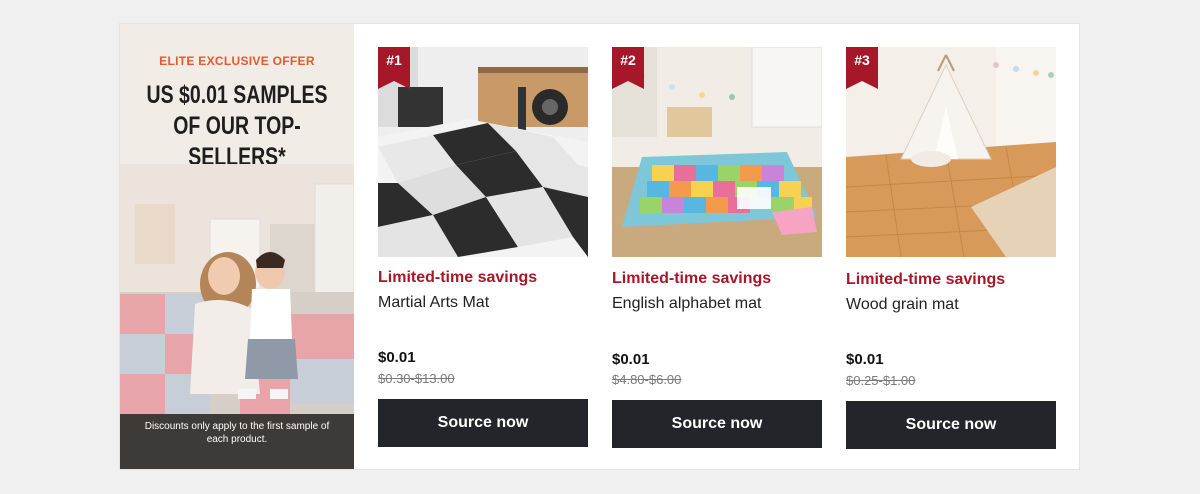 This screenshot has height=494, width=1200. I want to click on deal-label-3: Limited-time savings, so click(926, 279).